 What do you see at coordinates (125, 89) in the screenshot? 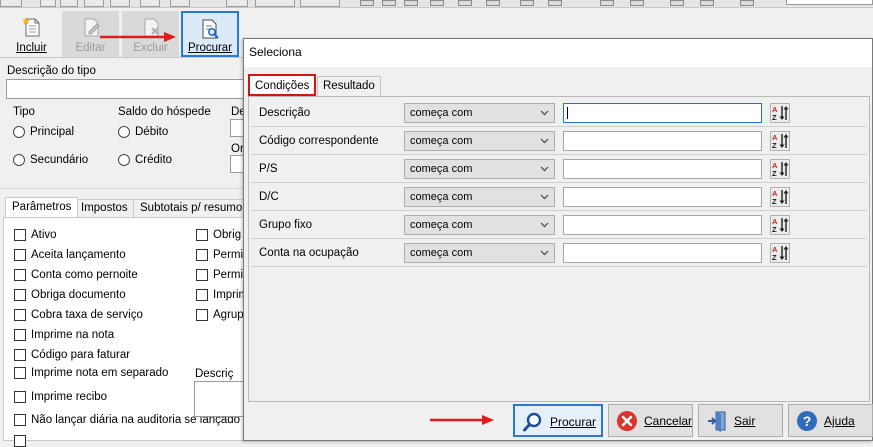
I see `descricao-tipo-input` at bounding box center [125, 89].